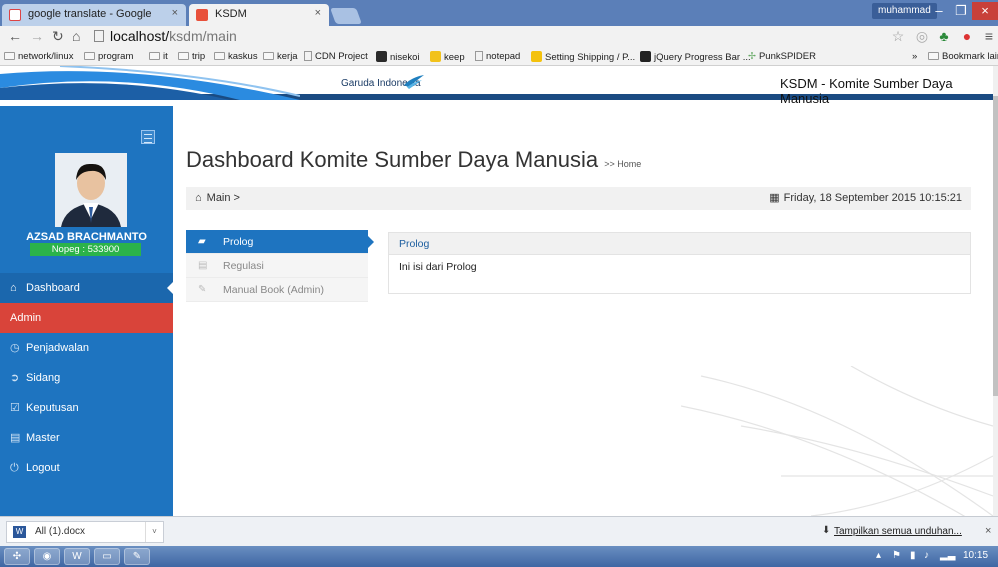 This screenshot has width=998, height=567. Describe the element at coordinates (866, 91) in the screenshot. I see `site-title: KSDM - Komite Sumber Daya Manusia` at that location.